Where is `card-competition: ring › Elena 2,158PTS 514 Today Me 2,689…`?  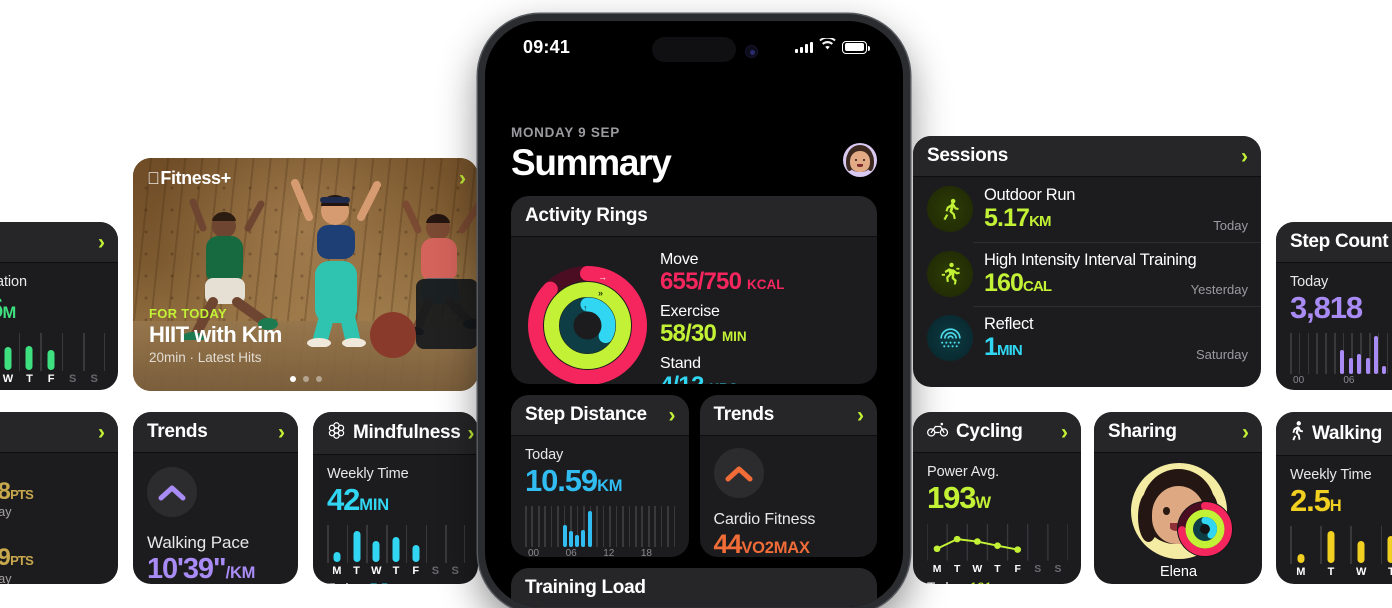 card-competition: ring › Elena 2,158PTS 514 Today Me 2,689… is located at coordinates (59, 498).